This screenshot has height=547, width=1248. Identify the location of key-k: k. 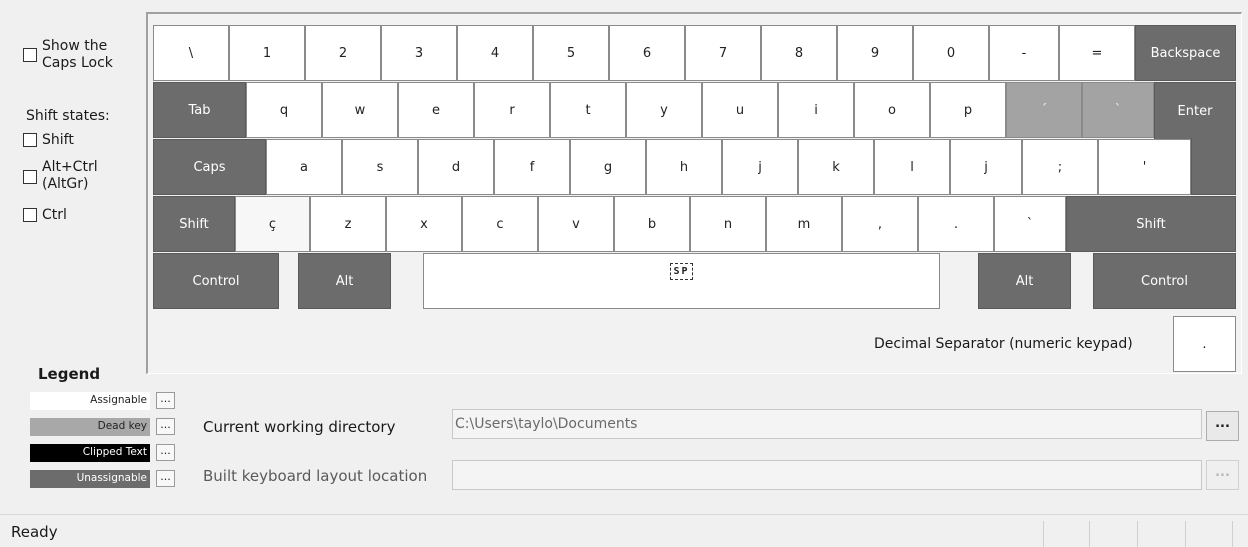
(836, 167).